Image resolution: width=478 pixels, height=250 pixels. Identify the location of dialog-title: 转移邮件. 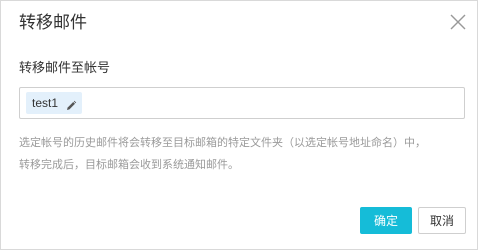
(53, 23).